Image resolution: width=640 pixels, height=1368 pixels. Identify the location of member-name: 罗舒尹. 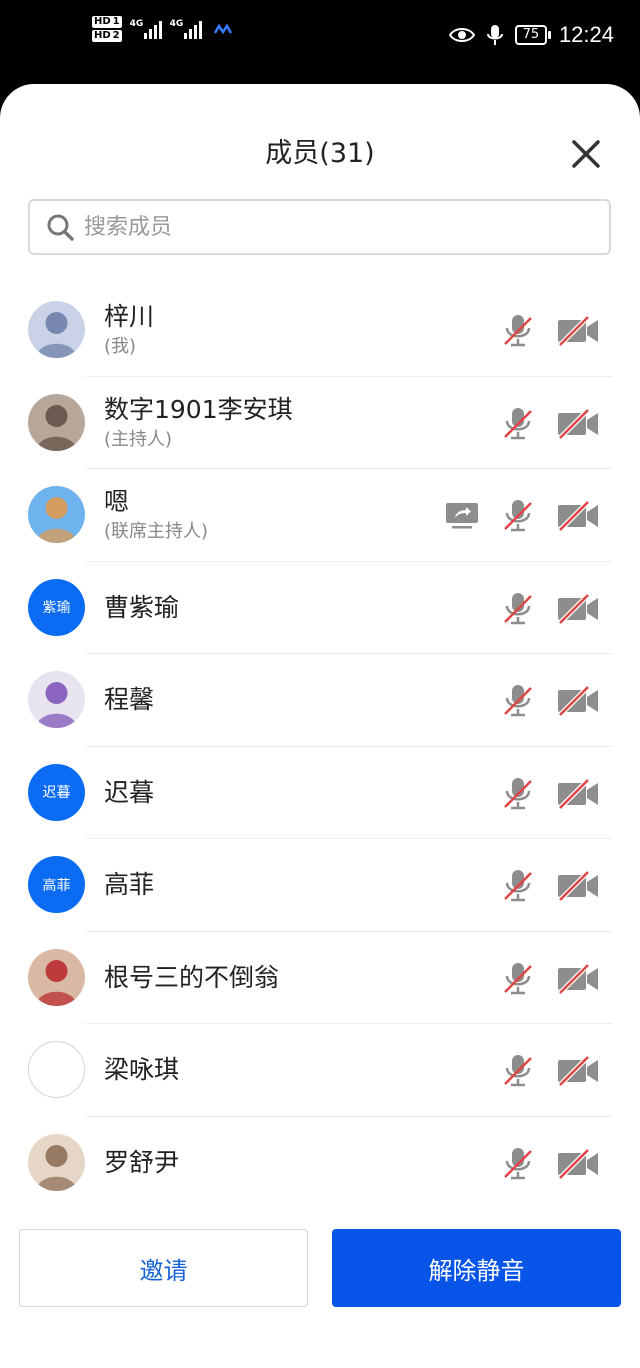
(142, 1162).